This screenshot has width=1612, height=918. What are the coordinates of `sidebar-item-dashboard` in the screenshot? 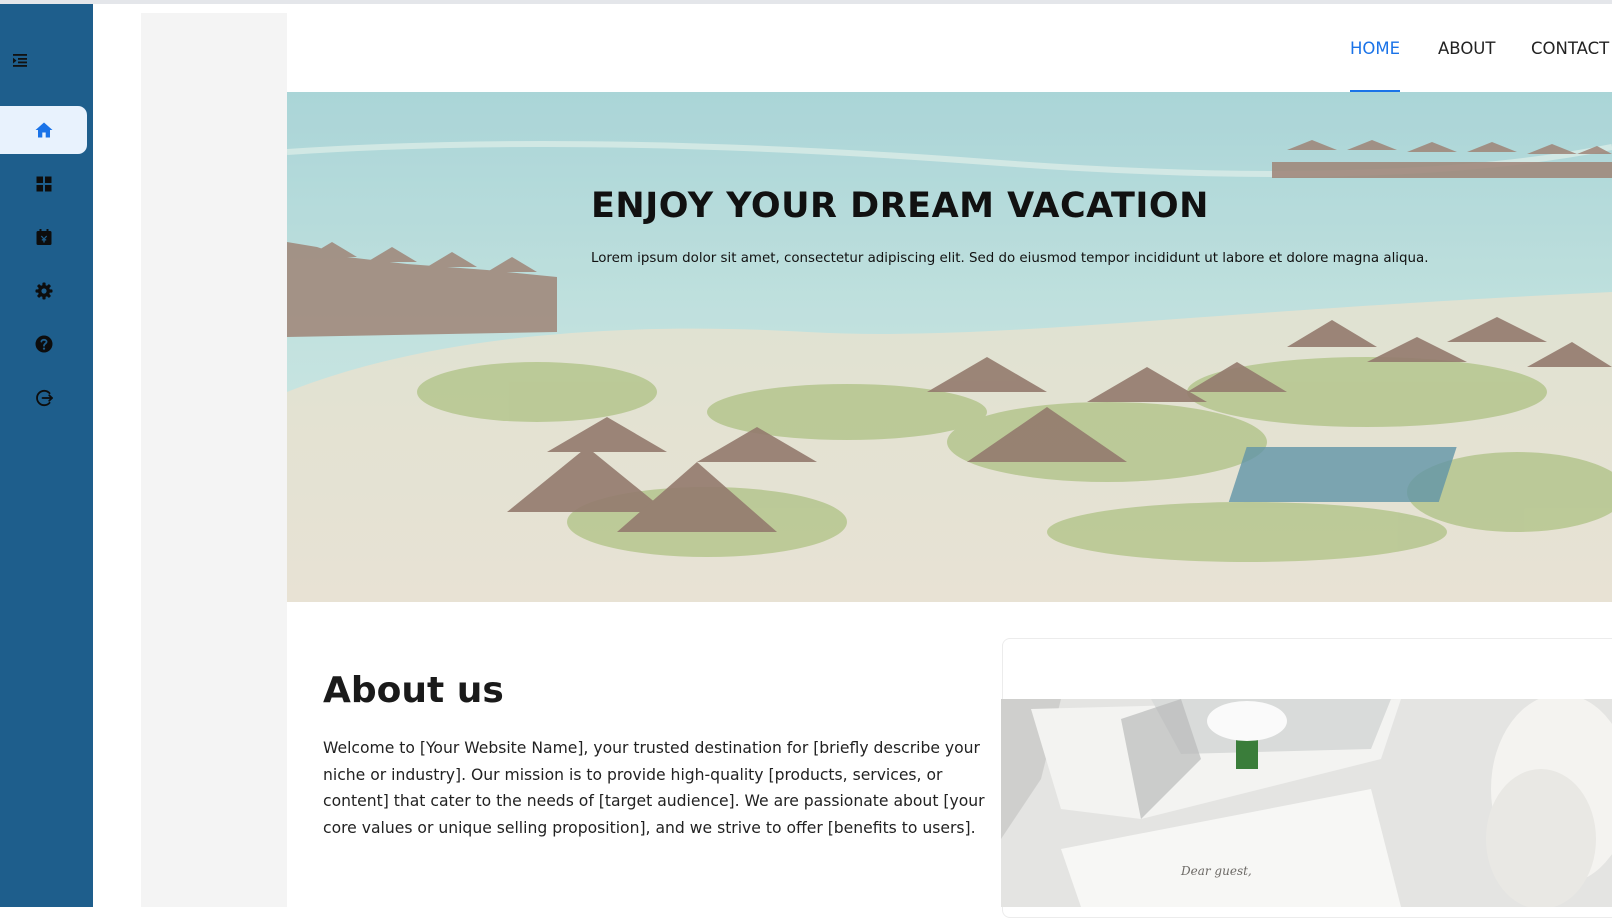 It's located at (43, 184).